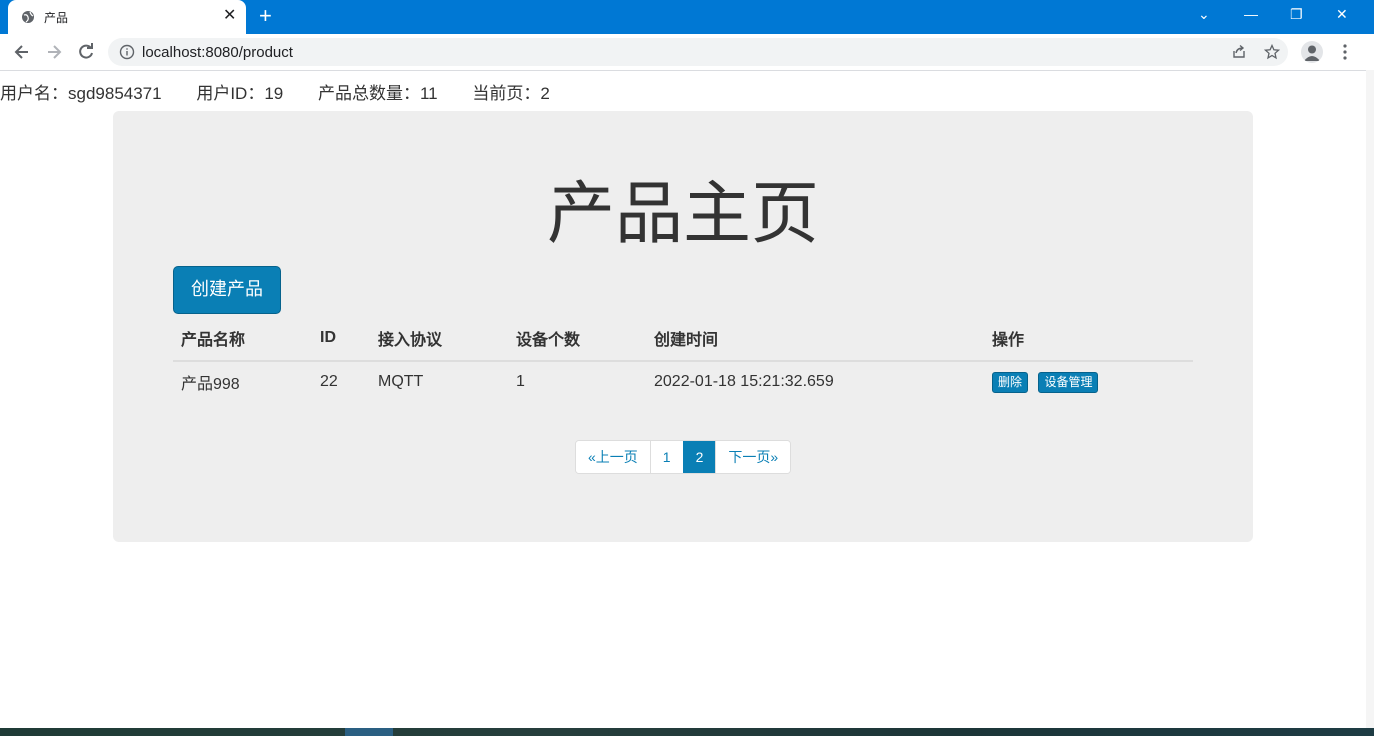 The width and height of the screenshot is (1374, 736). What do you see at coordinates (698, 52) in the screenshot?
I see `address-bar: localhost:8080/product` at bounding box center [698, 52].